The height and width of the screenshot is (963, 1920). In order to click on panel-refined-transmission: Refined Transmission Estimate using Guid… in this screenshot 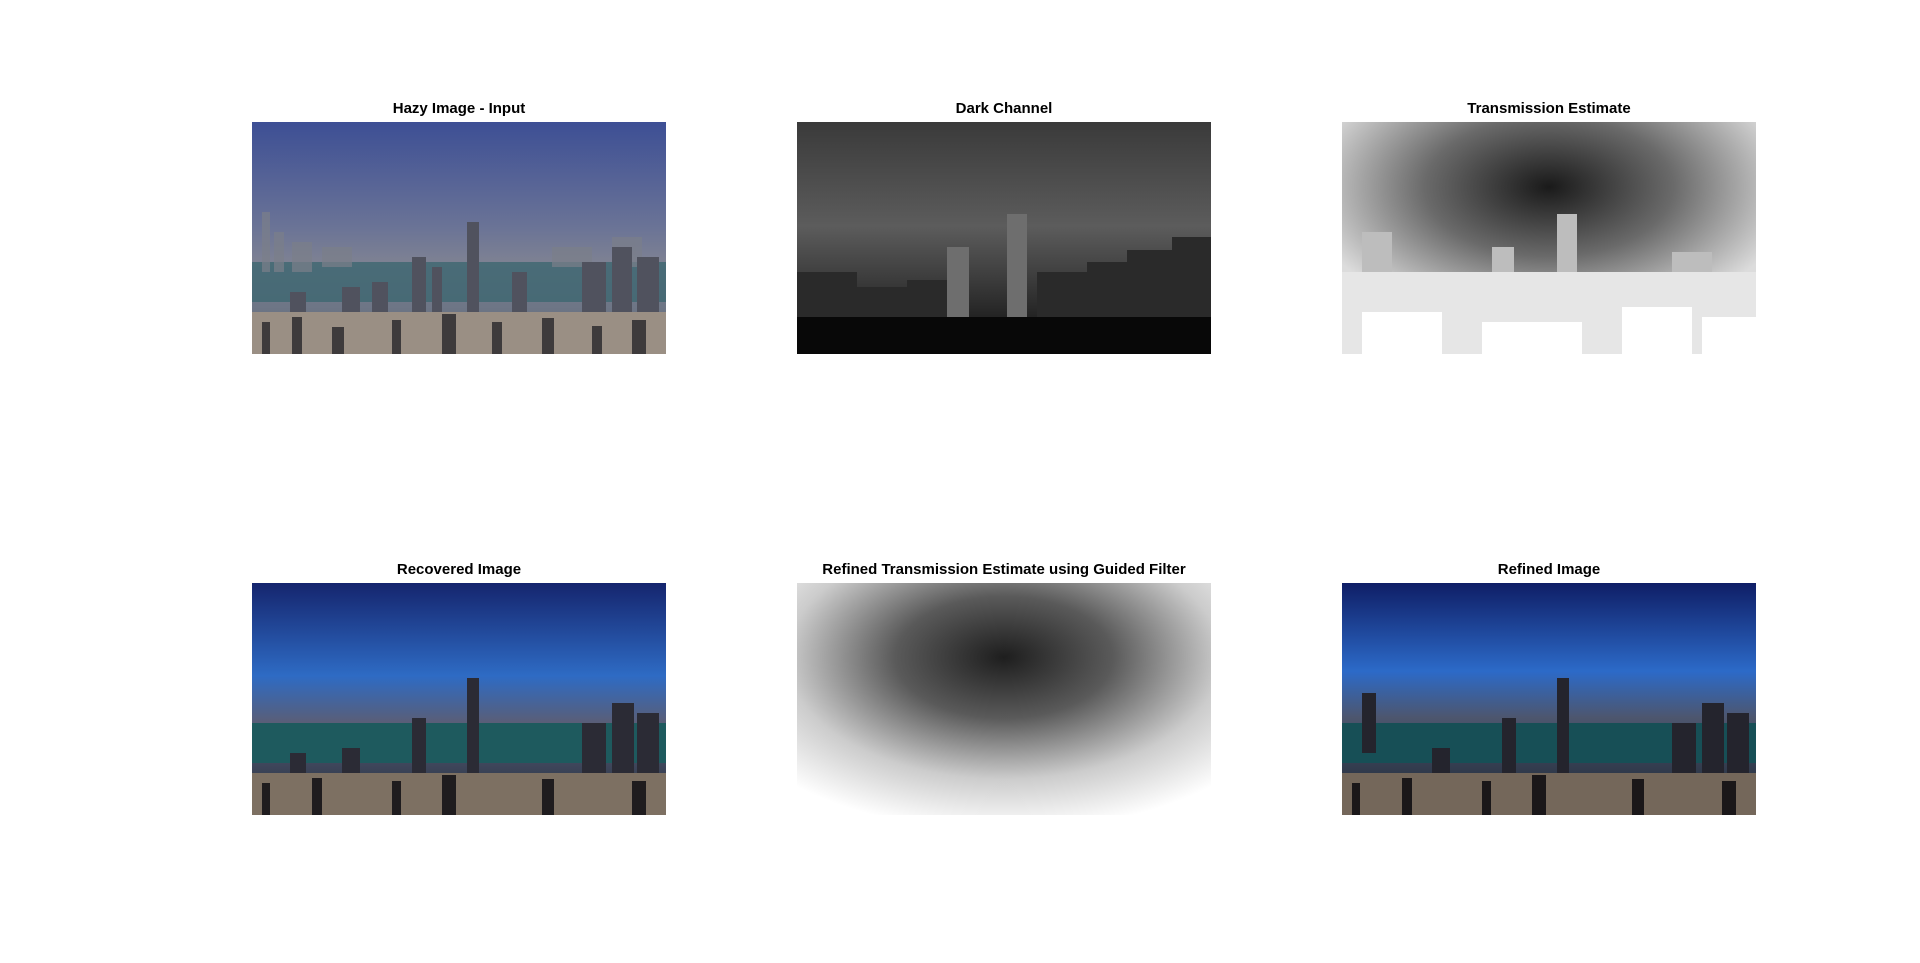, I will do `click(1004, 688)`.